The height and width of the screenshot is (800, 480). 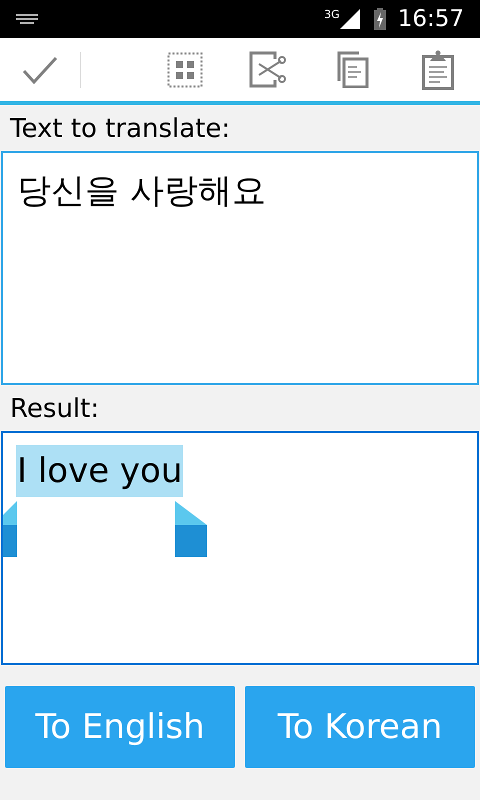 I want to click on checkmark-icon, so click(x=40, y=69).